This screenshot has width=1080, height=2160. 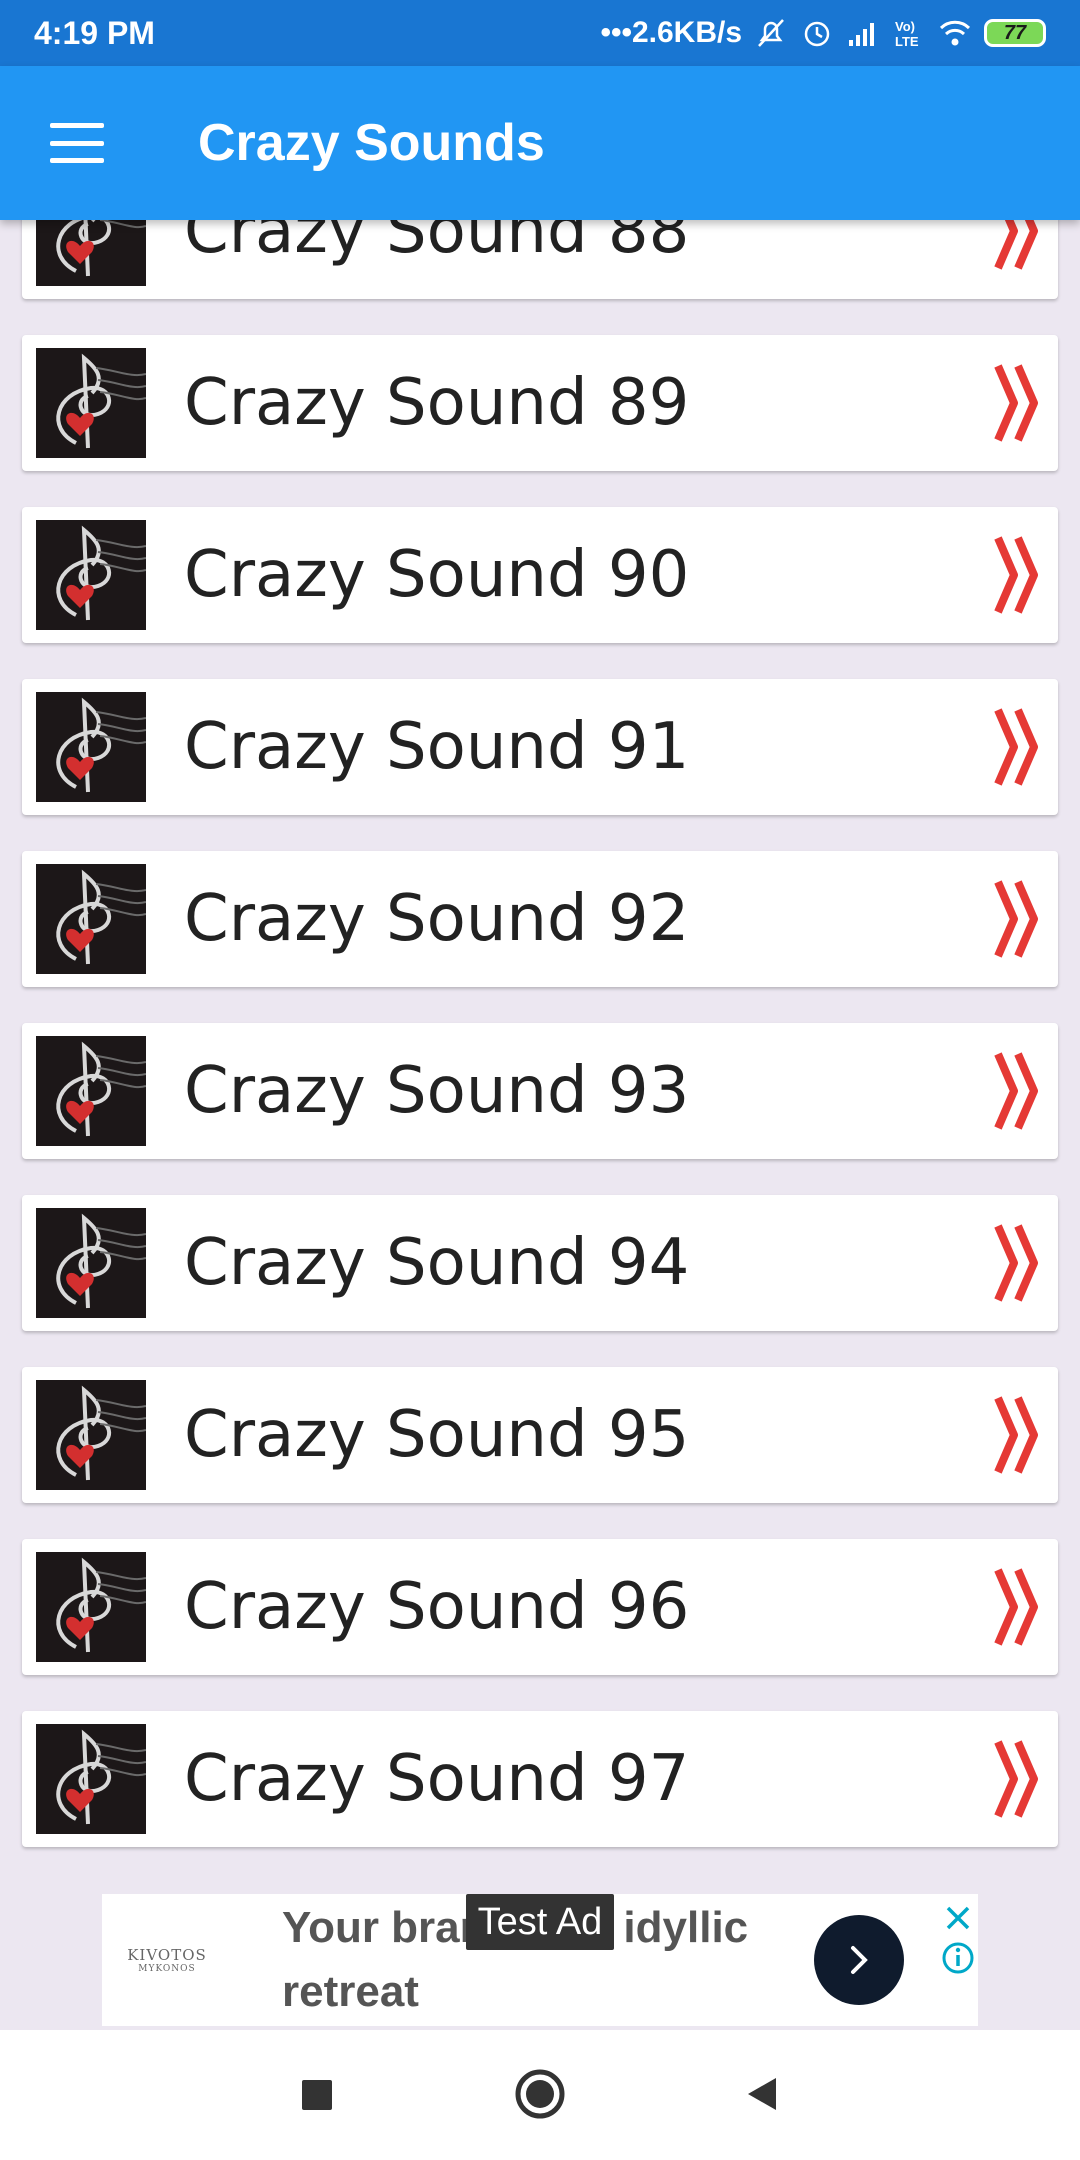 I want to click on list-item: Crazy Sound 97, so click(x=540, y=1779).